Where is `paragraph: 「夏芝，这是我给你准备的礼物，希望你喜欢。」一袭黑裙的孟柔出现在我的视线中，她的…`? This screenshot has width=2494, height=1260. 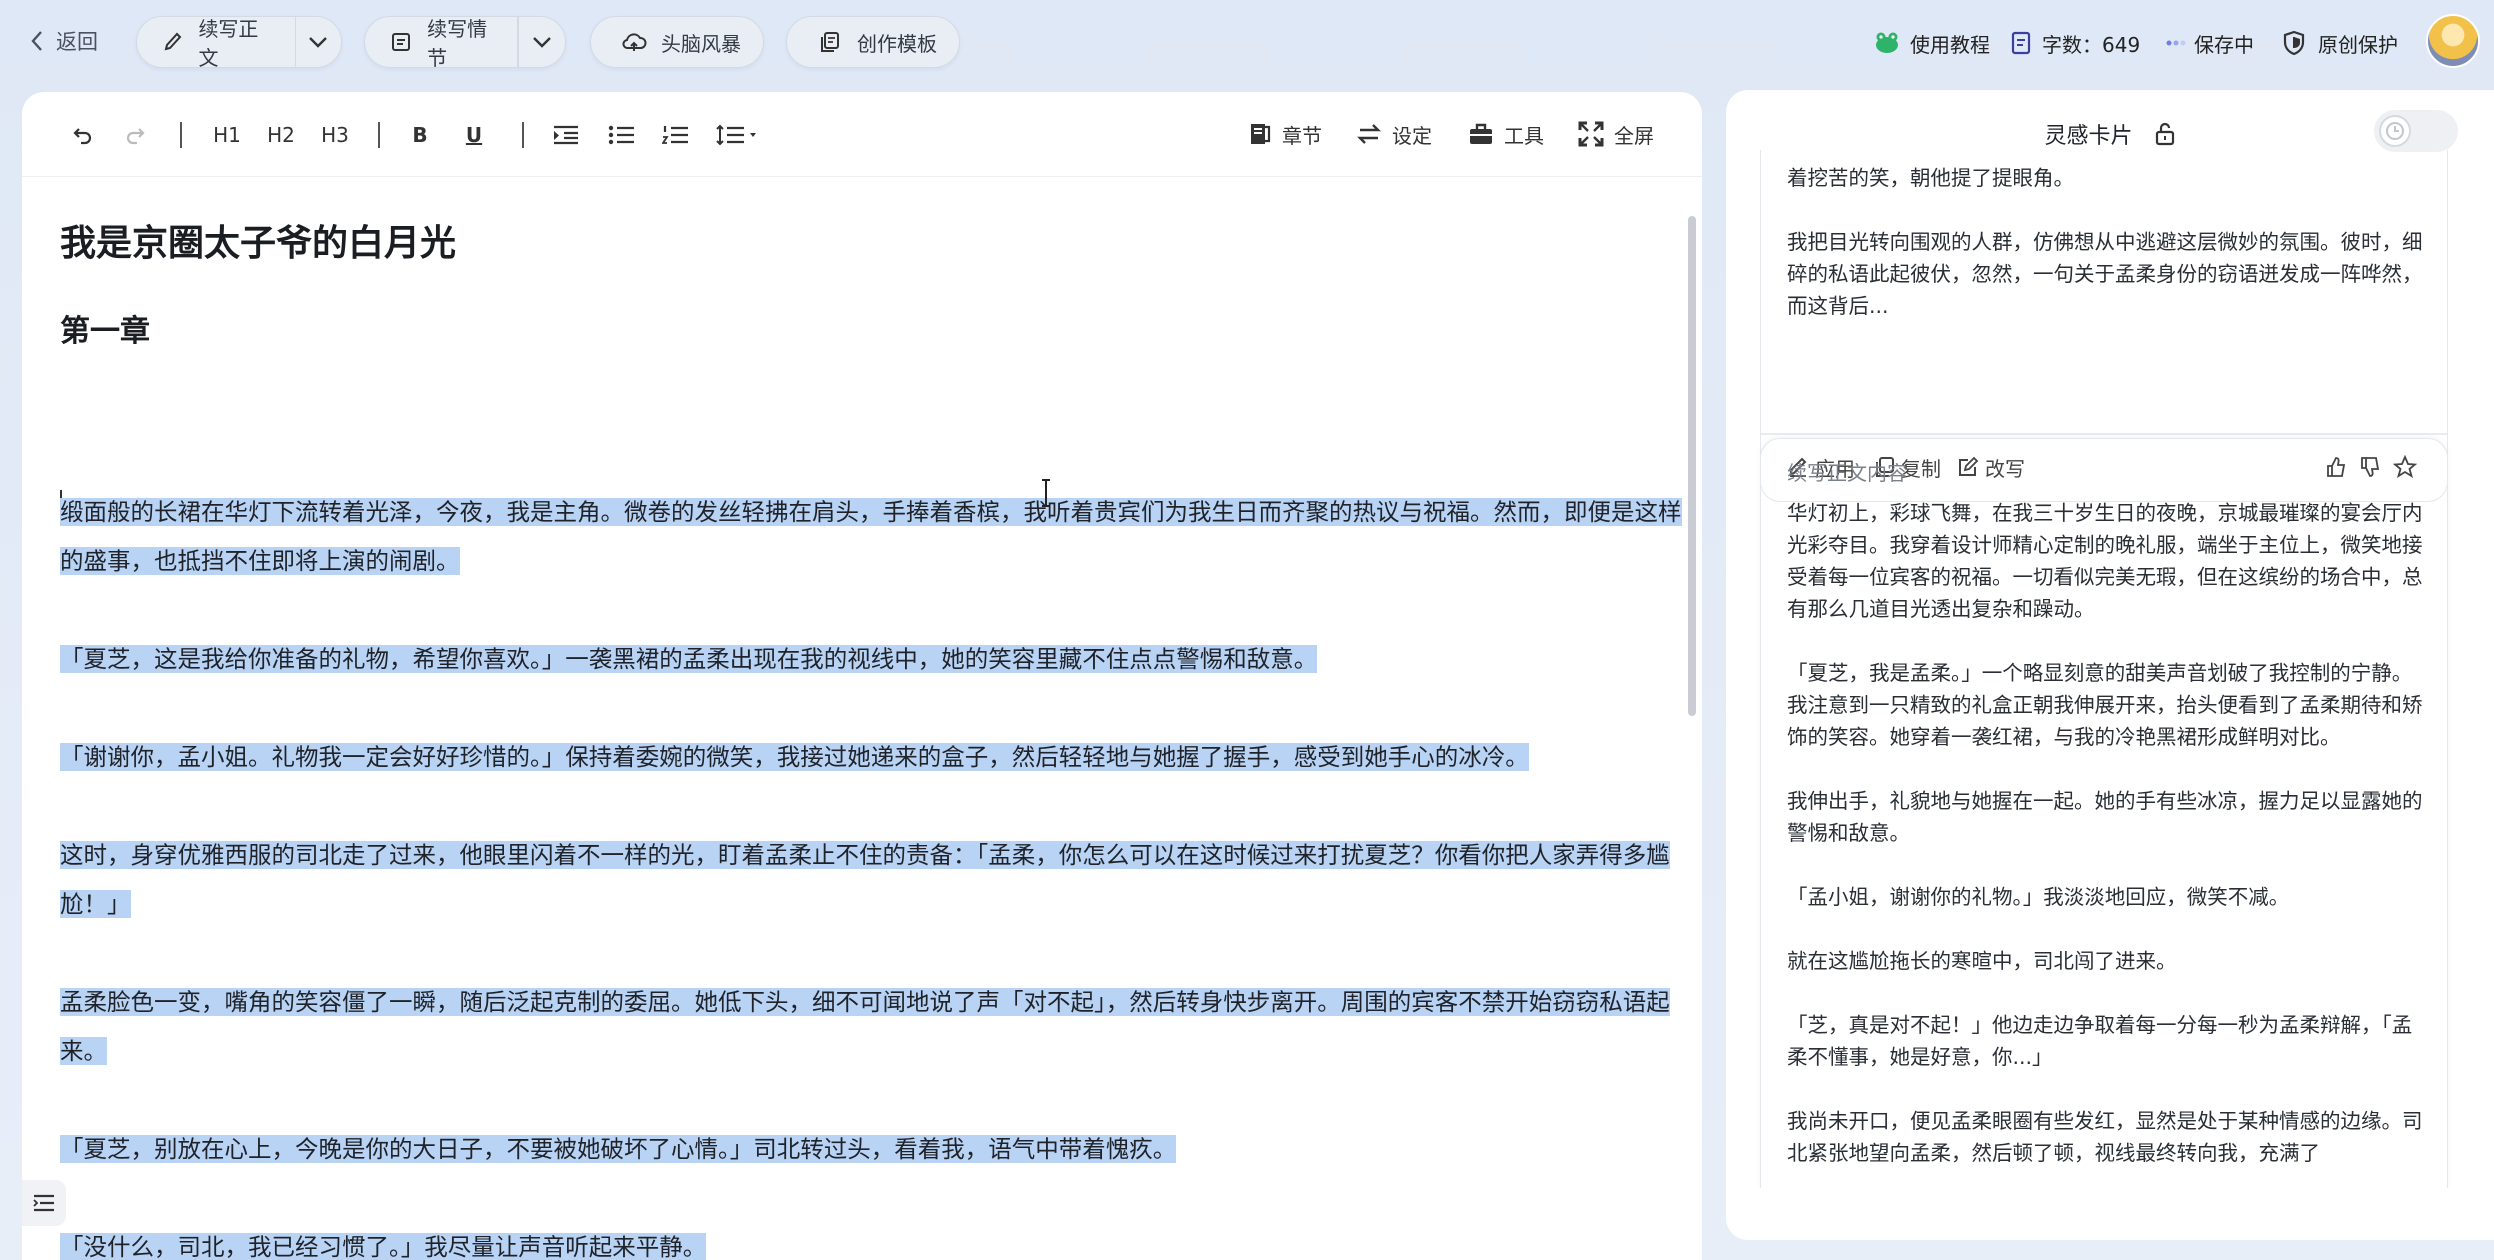 paragraph: 「夏芝，这是我给你准备的礼物，希望你喜欢。」一袭黑裙的孟柔出现在我的视线中，她的… is located at coordinates (875, 659).